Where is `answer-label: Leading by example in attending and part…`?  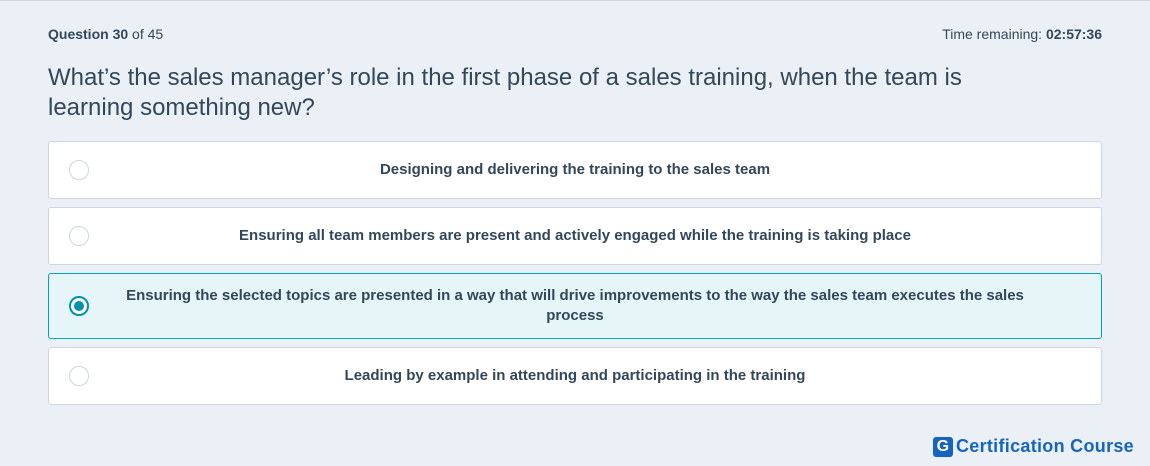 answer-label: Leading by example in attending and part… is located at coordinates (575, 375).